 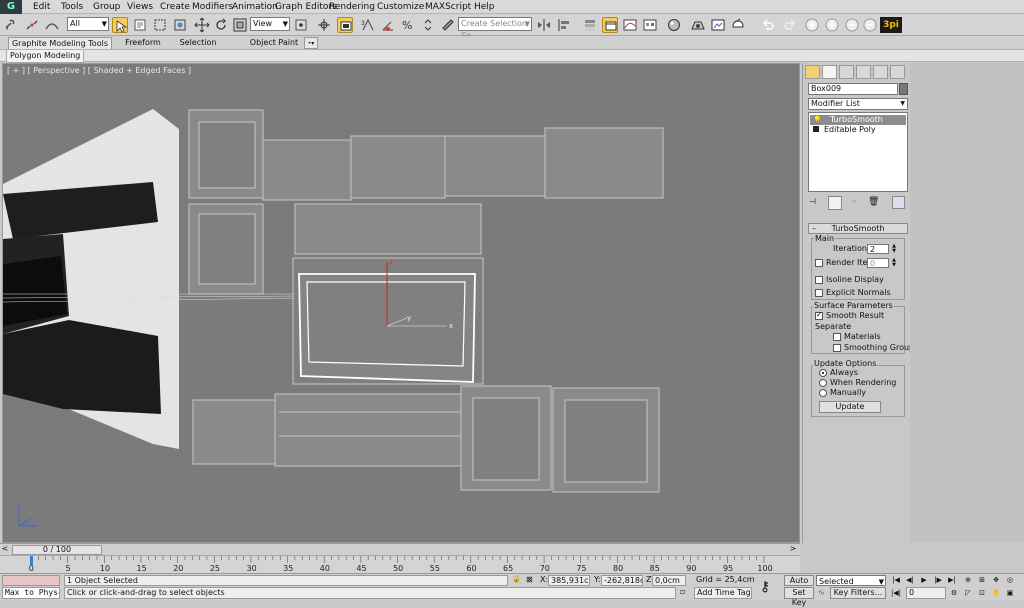 I want to click on redo-icon, so click(x=790, y=25).